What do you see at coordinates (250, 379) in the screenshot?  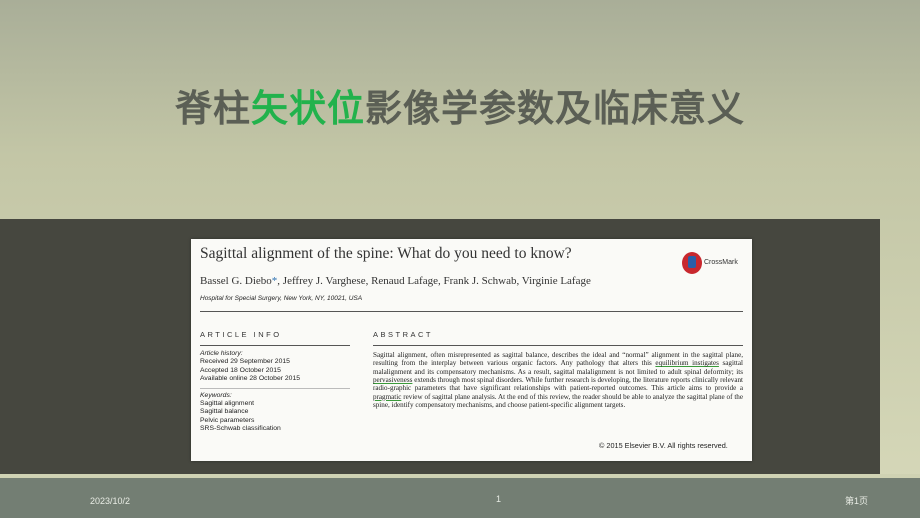 I see `history-item: Available online 28 October 2015` at bounding box center [250, 379].